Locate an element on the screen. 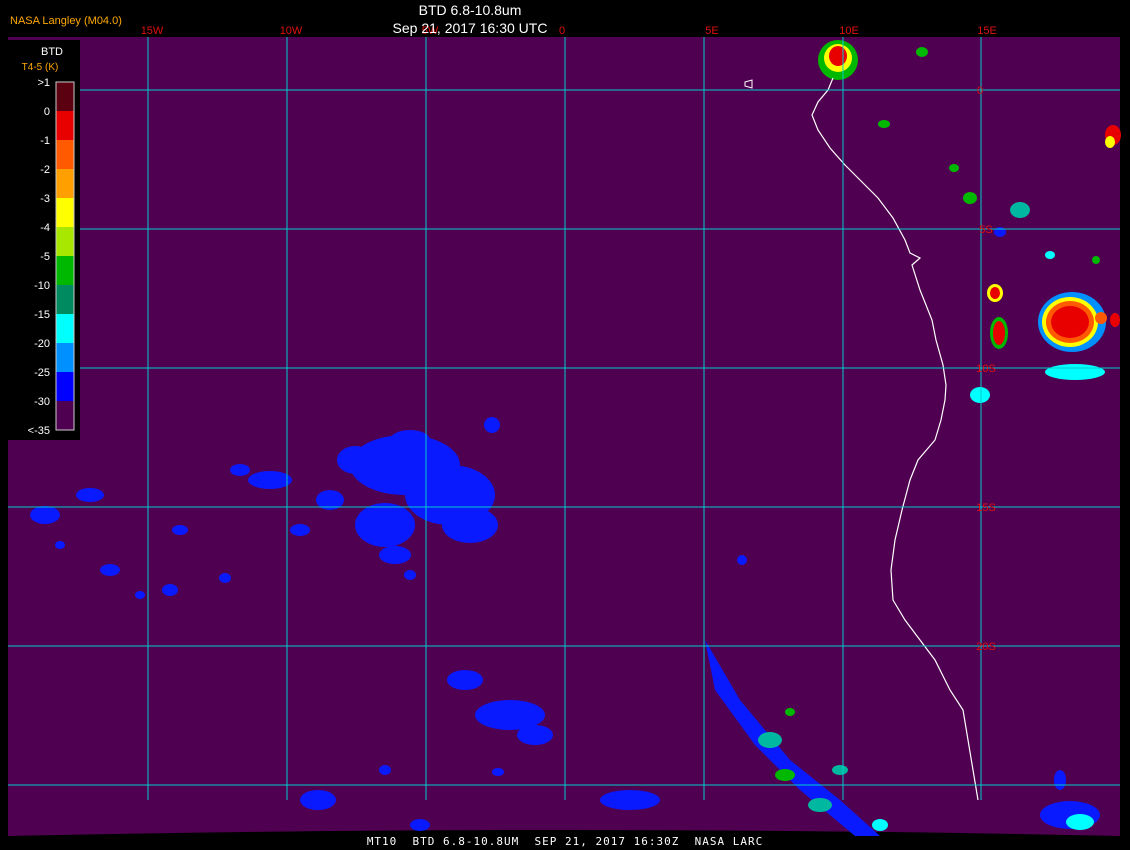 Image resolution: width=1130 pixels, height=850 pixels. legend-label: -1 is located at coordinates (45, 141).